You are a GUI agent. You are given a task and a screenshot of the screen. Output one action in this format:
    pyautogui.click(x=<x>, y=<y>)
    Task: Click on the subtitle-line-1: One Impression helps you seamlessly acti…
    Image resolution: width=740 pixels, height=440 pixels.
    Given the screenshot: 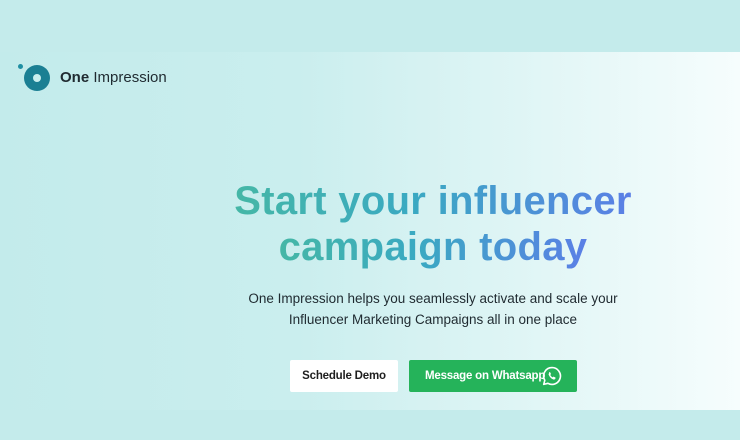 What is the action you would take?
    pyautogui.click(x=433, y=298)
    